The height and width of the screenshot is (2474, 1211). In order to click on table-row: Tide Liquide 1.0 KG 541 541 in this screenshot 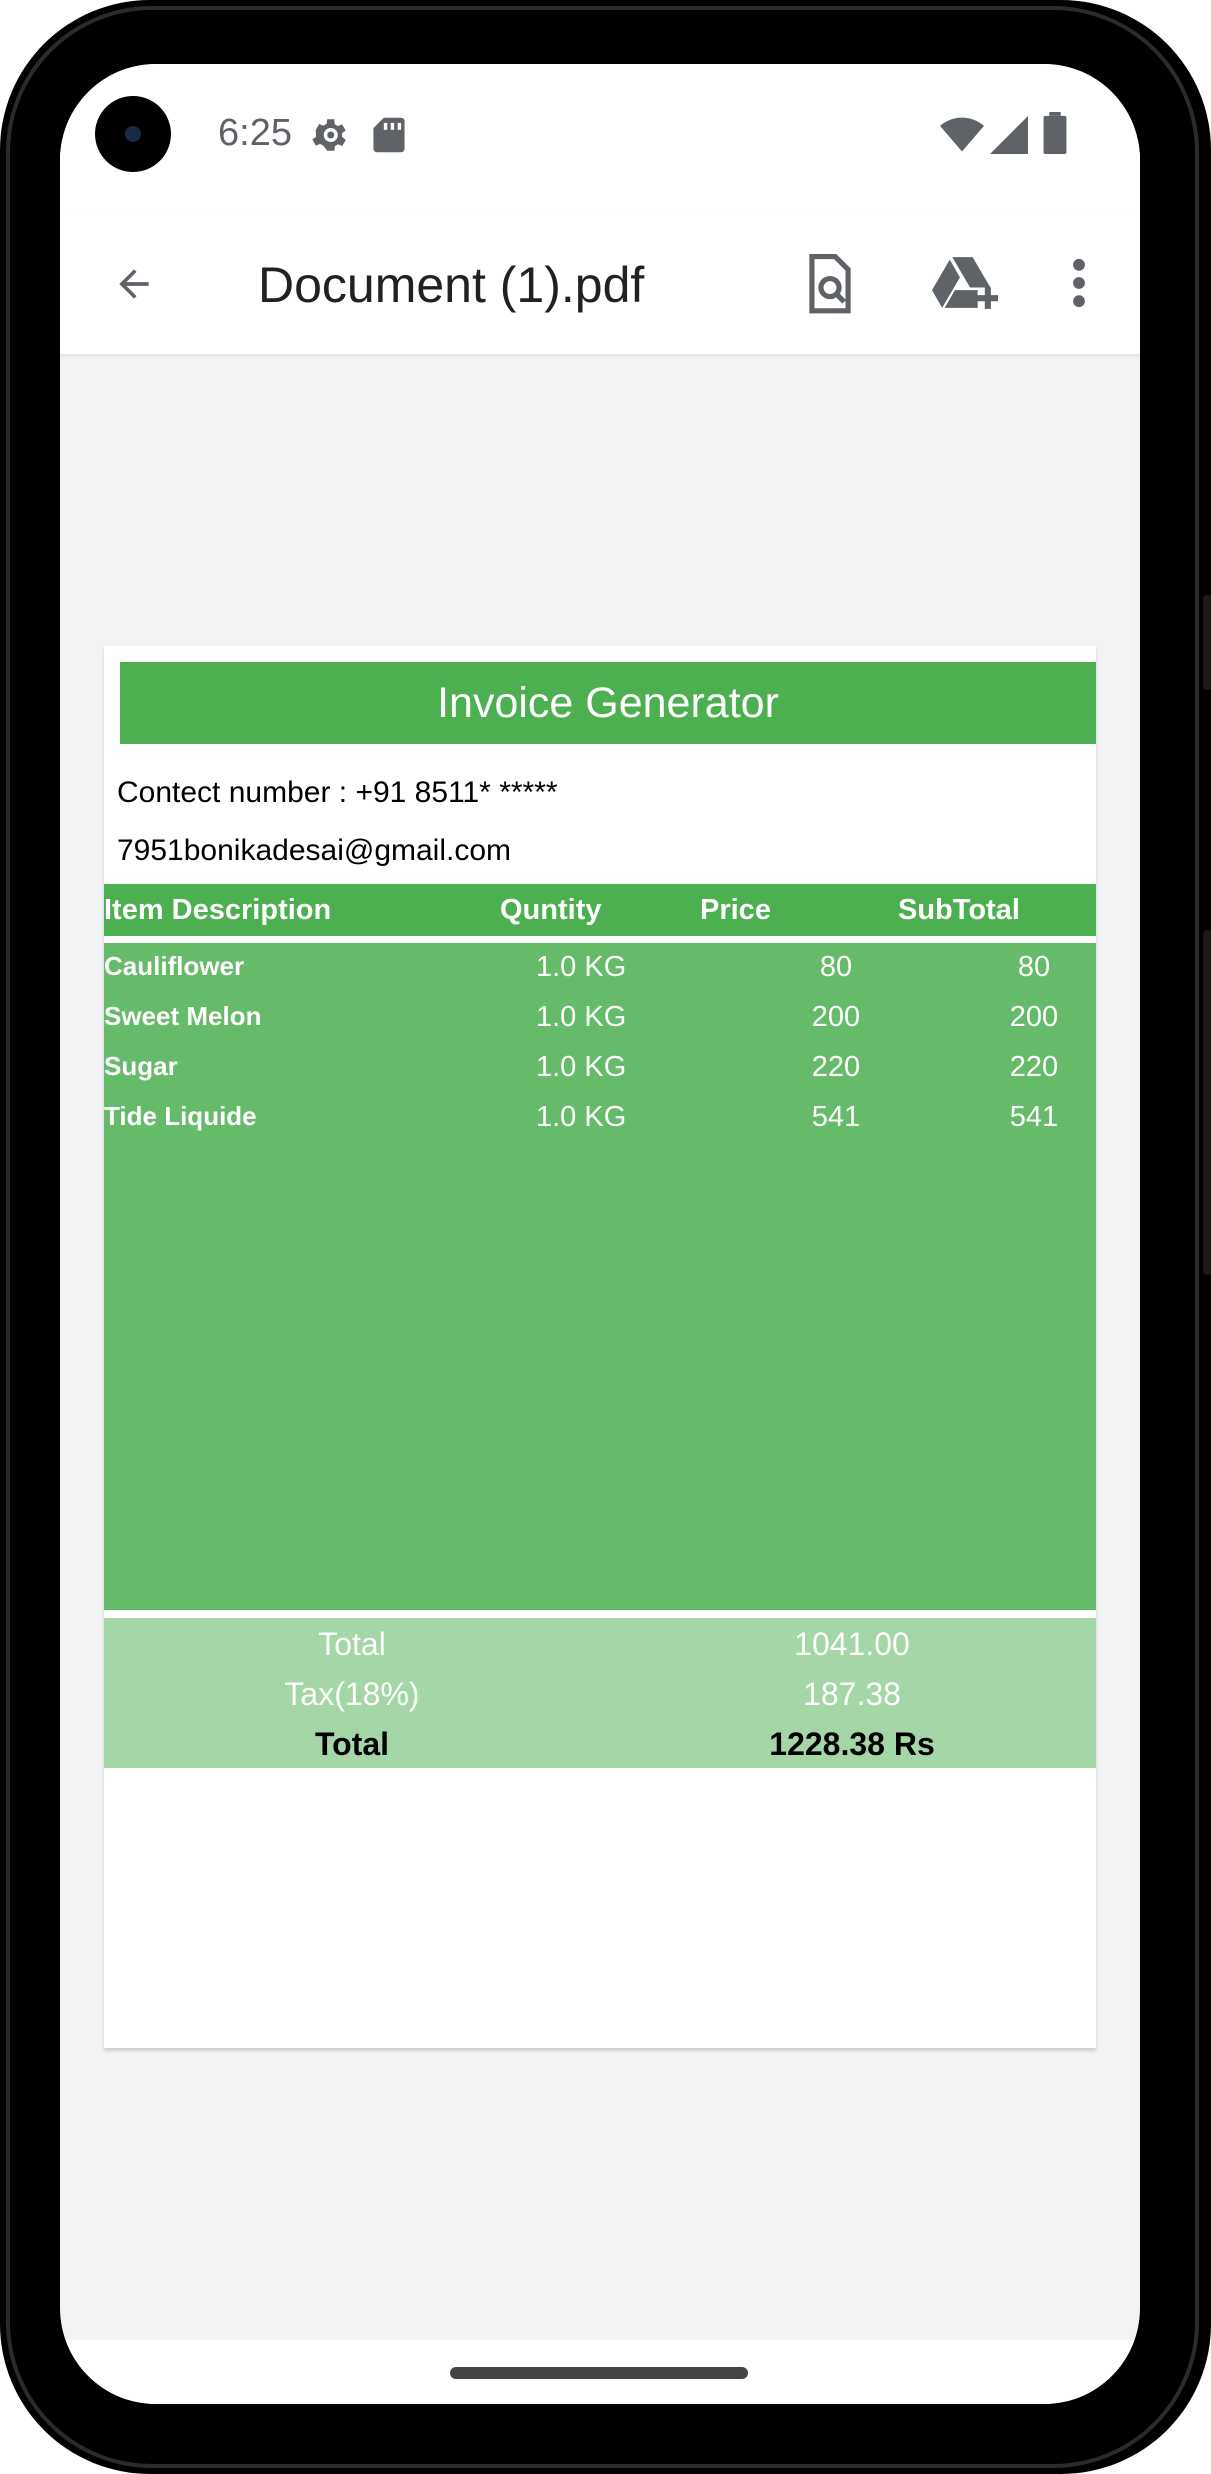, I will do `click(600, 1118)`.